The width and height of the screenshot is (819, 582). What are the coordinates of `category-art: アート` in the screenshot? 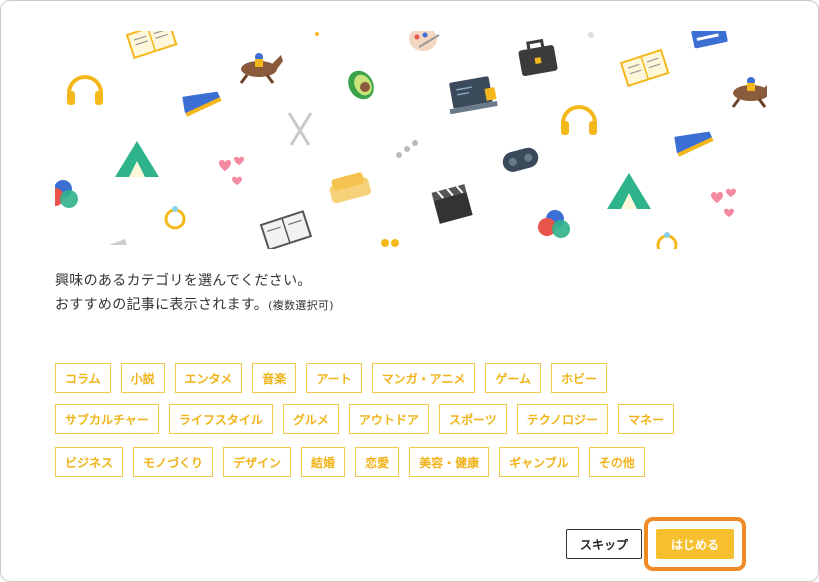 It's located at (334, 378).